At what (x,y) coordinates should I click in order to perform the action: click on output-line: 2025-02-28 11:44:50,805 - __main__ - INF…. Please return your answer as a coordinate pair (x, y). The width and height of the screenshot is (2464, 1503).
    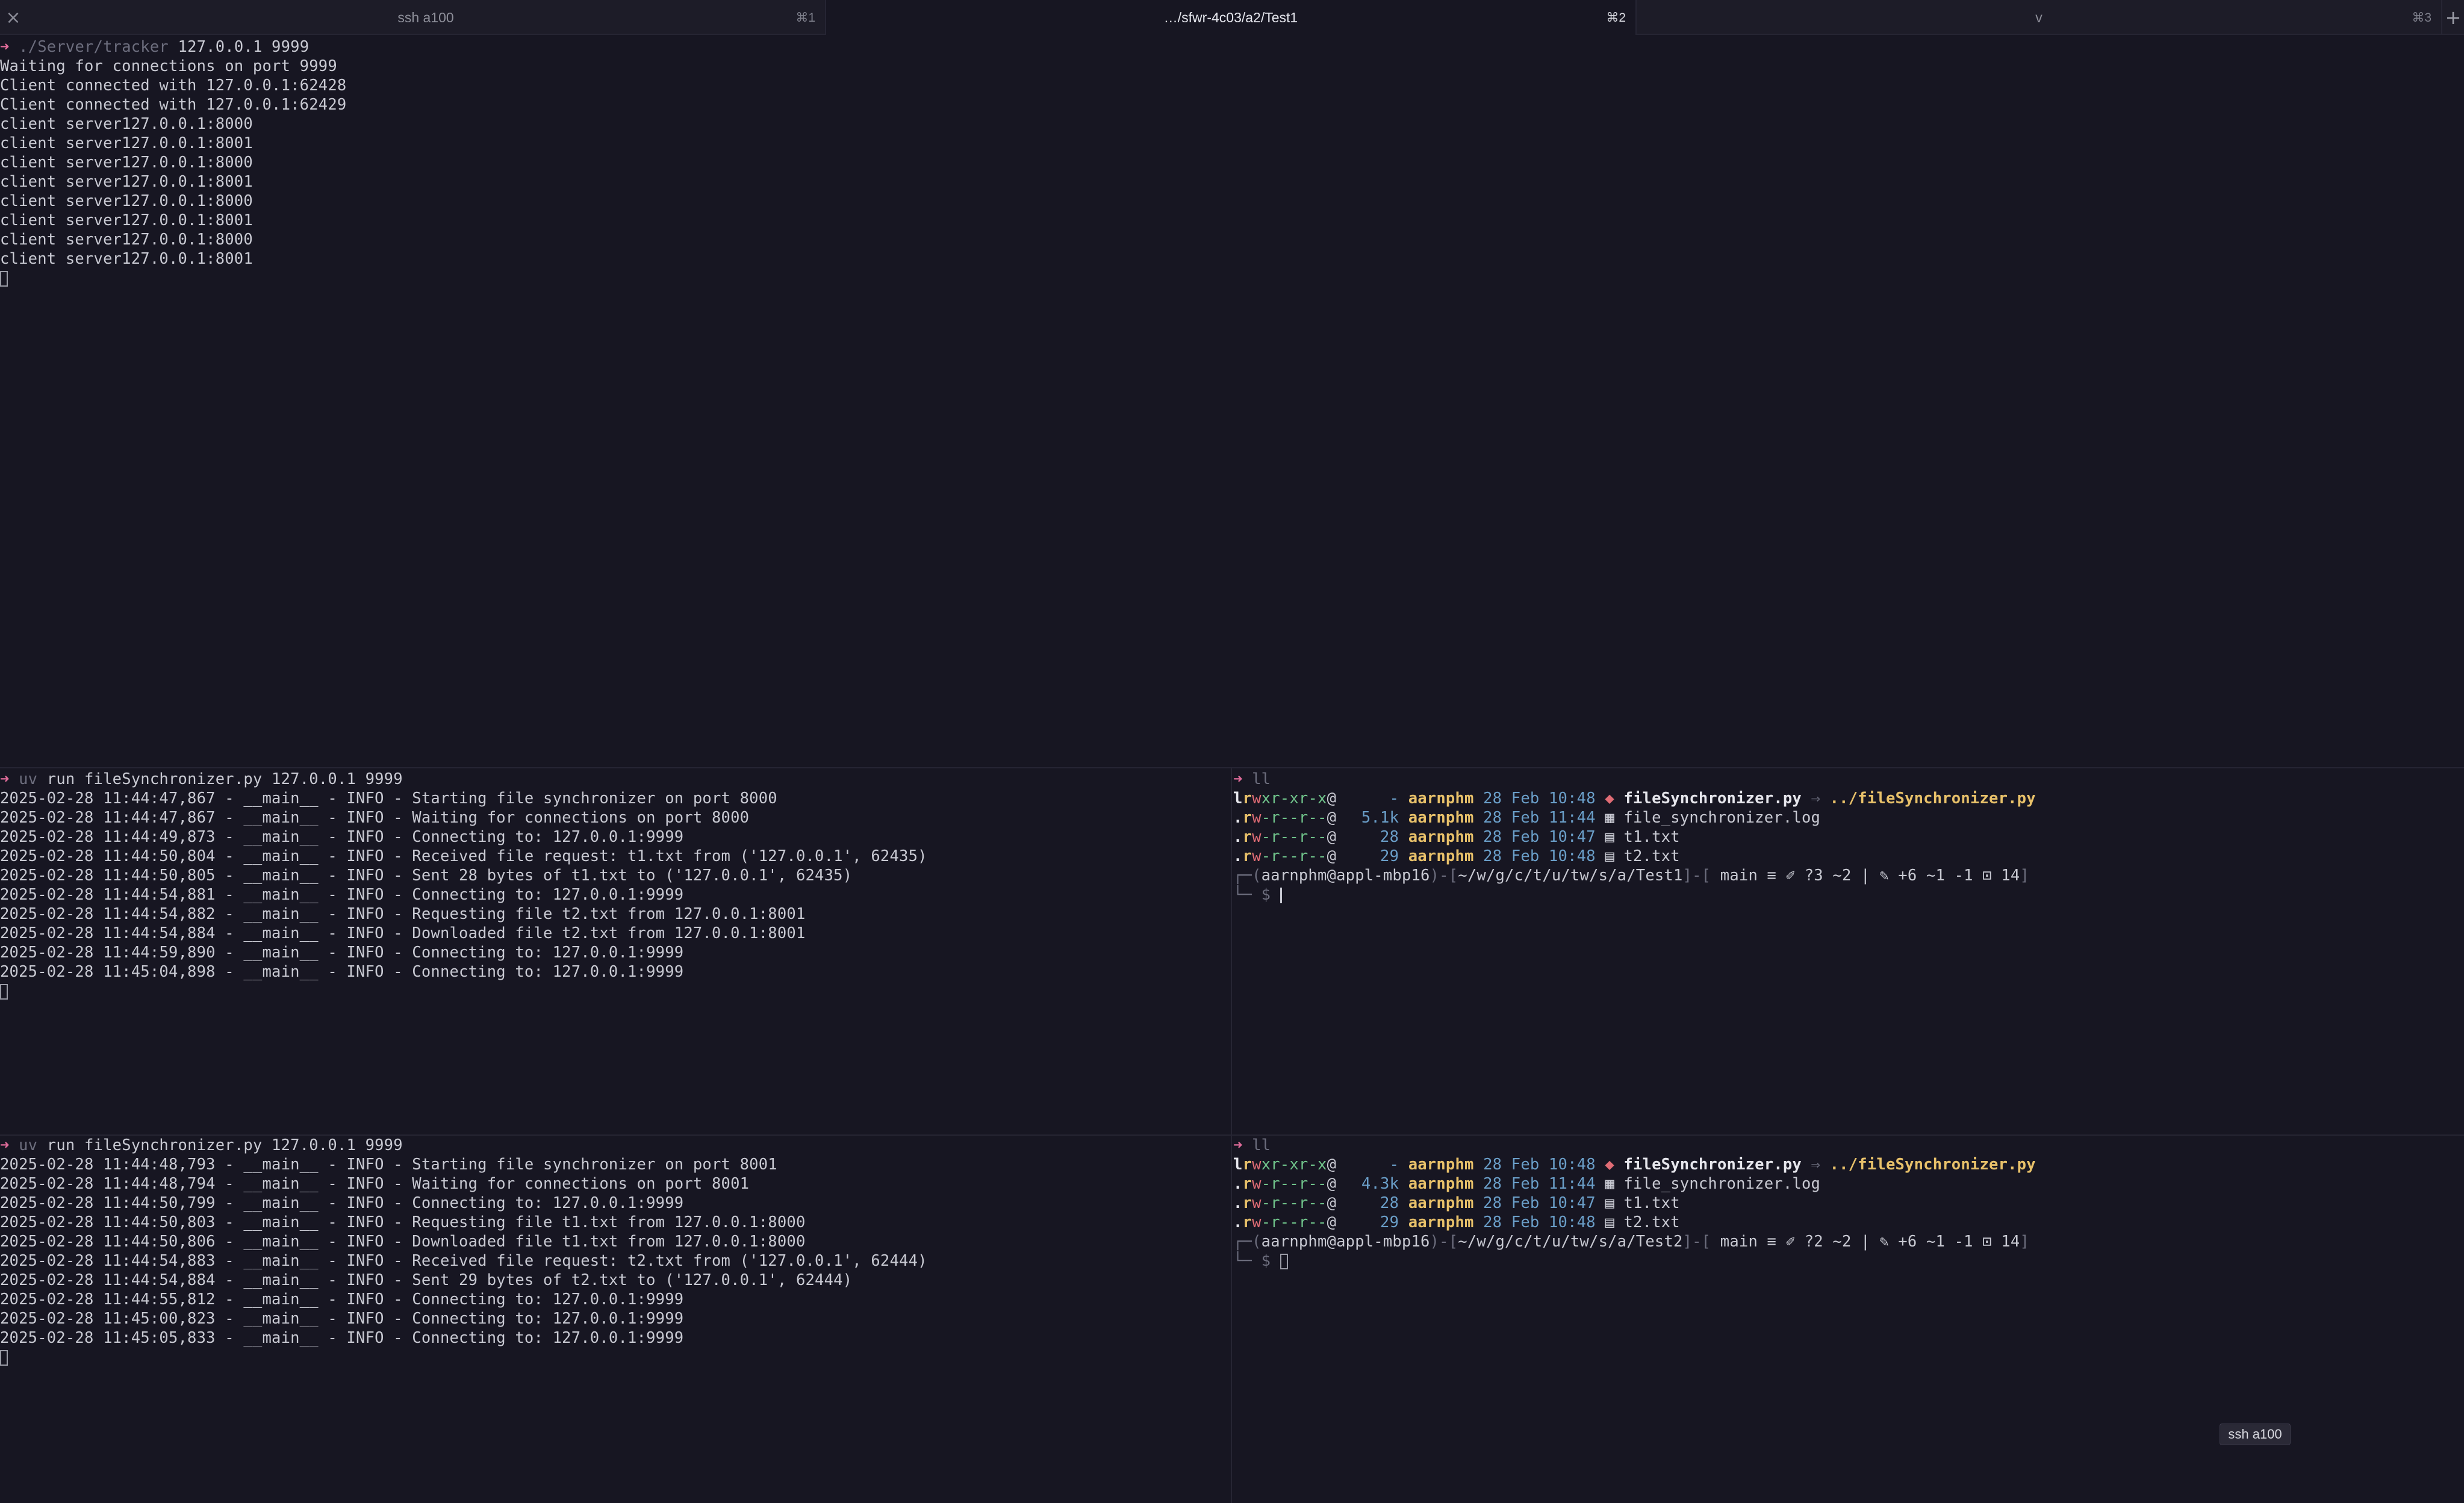
    Looking at the image, I should click on (427, 876).